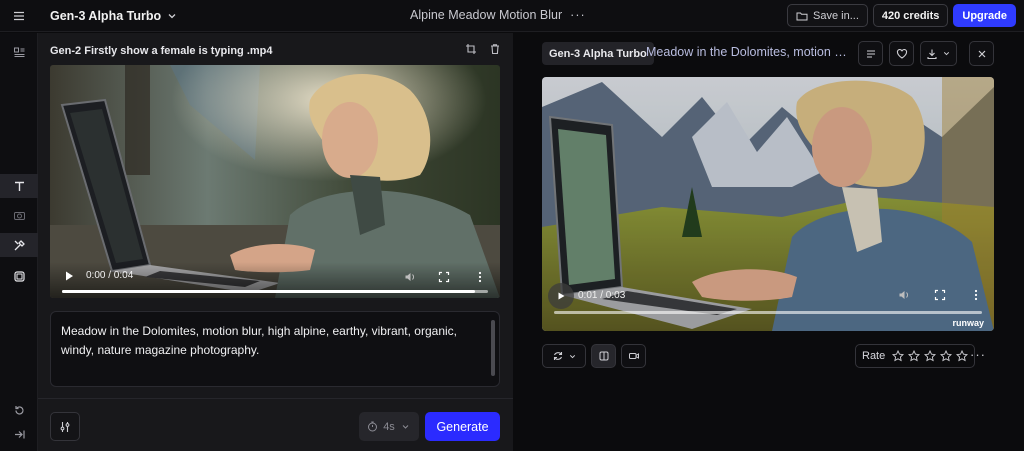 Image resolution: width=1024 pixels, height=451 pixels. I want to click on compare-icon, so click(603, 356).